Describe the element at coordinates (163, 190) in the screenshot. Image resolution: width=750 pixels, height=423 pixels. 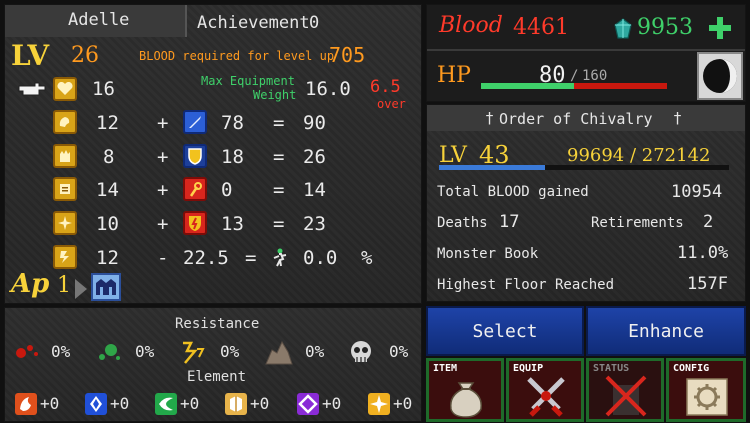
I see `magic-op: +` at that location.